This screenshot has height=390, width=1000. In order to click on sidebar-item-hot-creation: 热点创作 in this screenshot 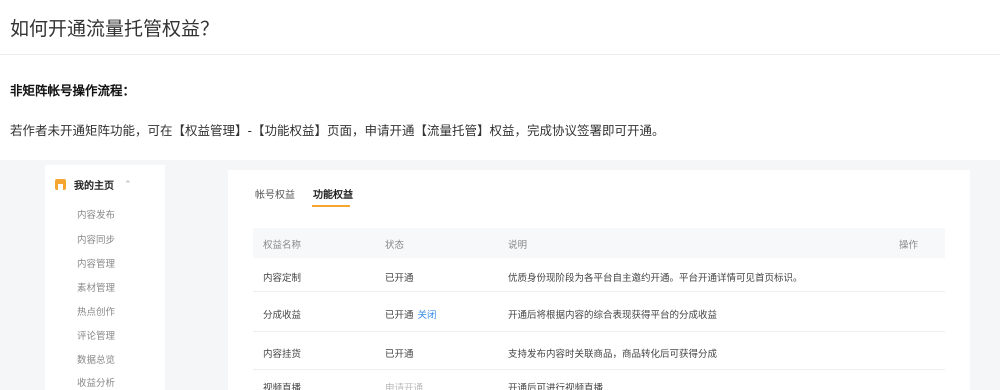, I will do `click(96, 311)`.